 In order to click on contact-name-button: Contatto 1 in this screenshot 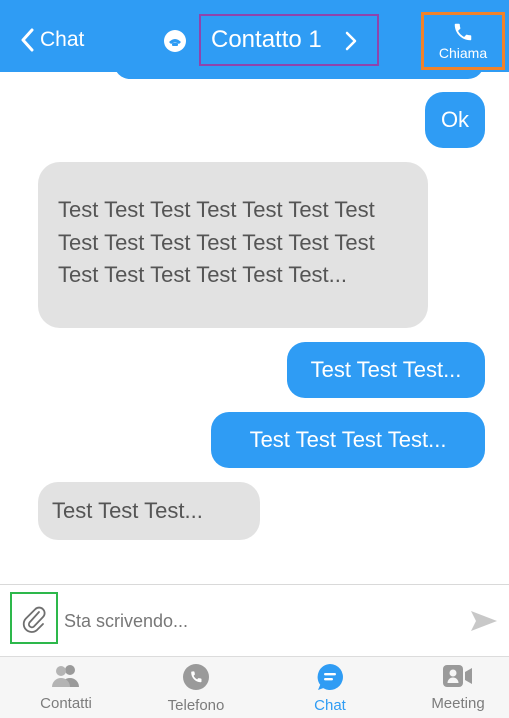, I will do `click(289, 40)`.